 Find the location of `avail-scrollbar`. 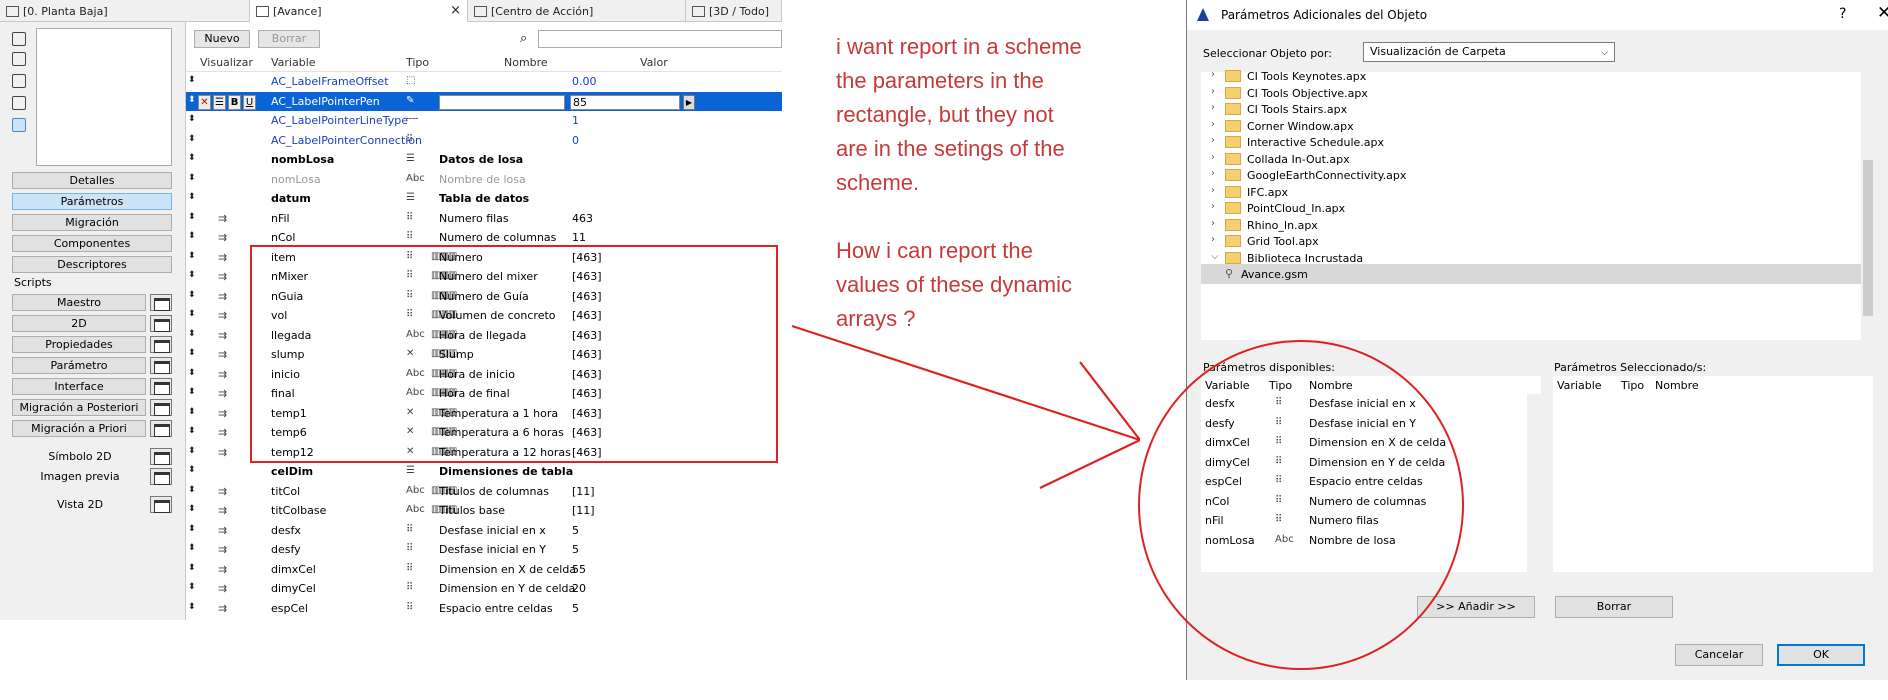

avail-scrollbar is located at coordinates (1534, 483).